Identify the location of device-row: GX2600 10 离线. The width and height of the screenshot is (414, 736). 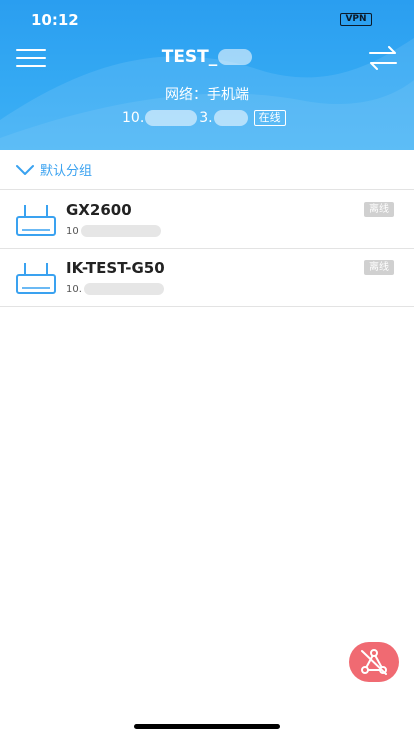
(207, 220).